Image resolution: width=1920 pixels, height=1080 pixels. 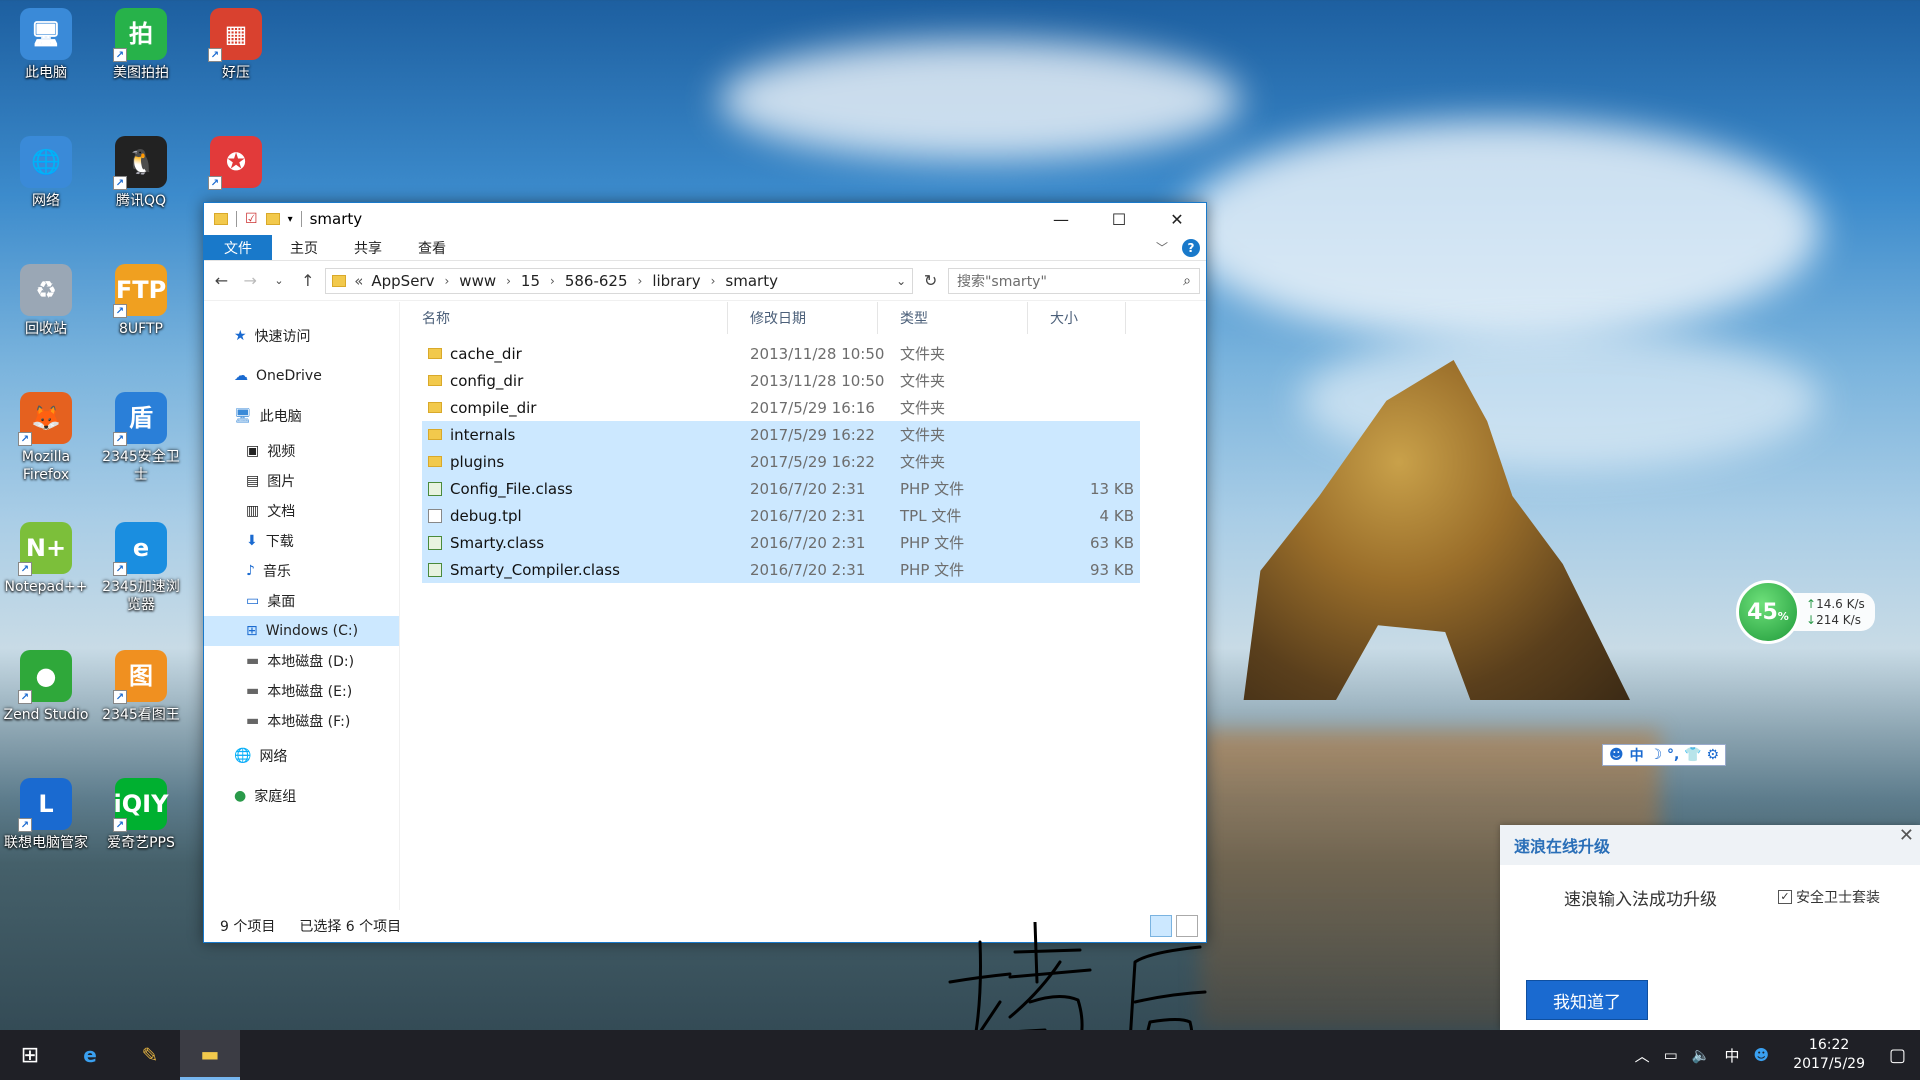 I want to click on start-button: ⊞, so click(x=30, y=1055).